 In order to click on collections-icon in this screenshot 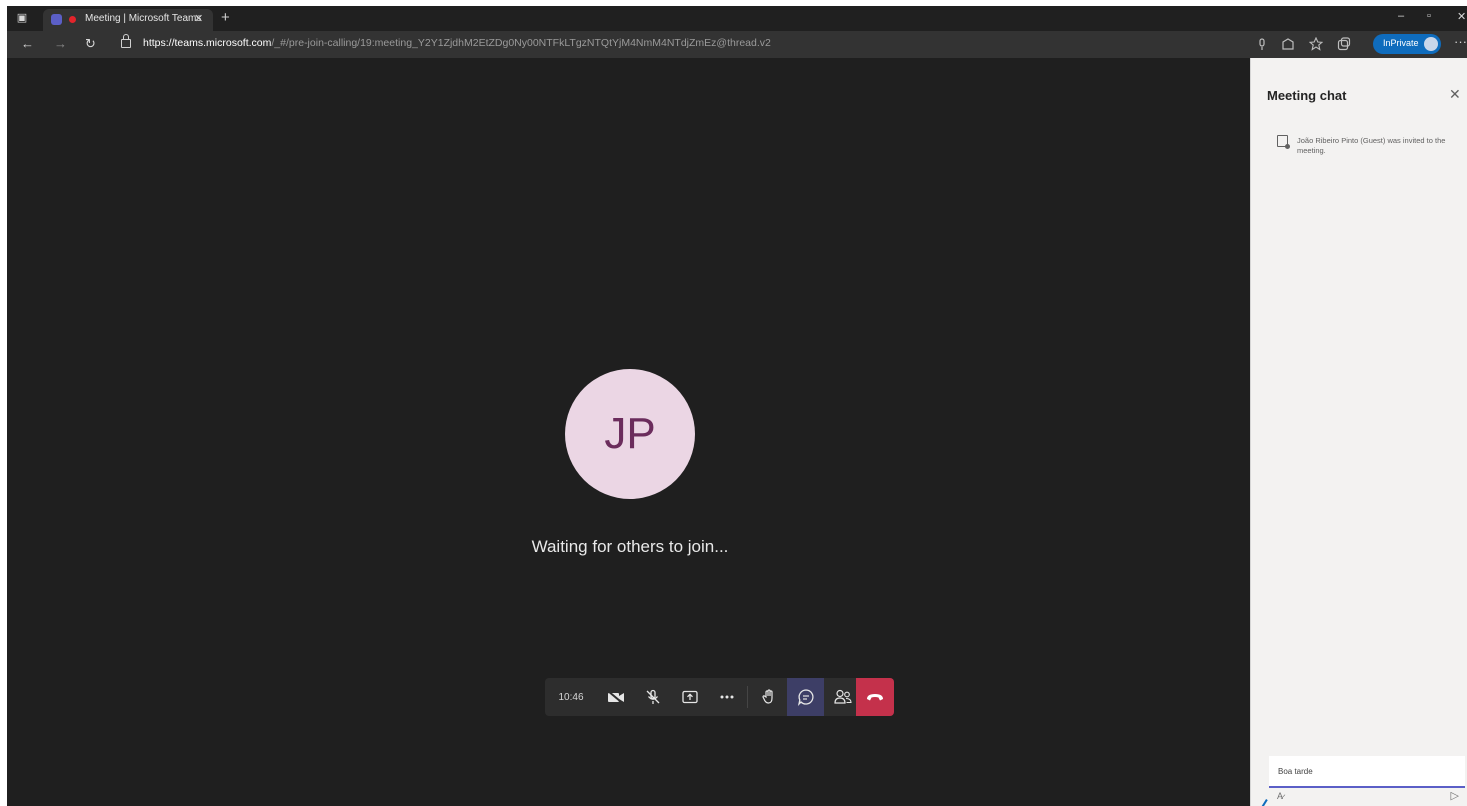, I will do `click(1344, 44)`.